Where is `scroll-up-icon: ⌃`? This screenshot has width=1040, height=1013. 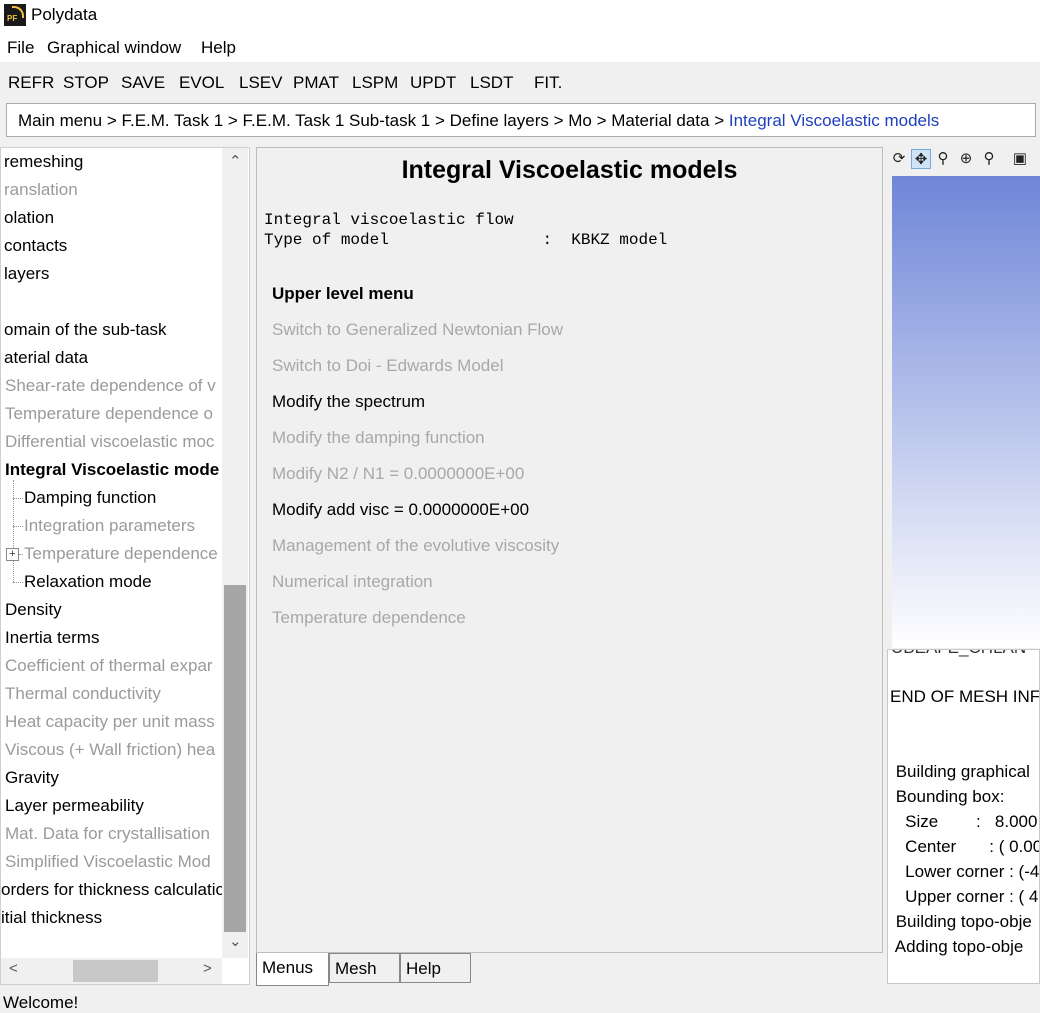
scroll-up-icon: ⌃ is located at coordinates (235, 161).